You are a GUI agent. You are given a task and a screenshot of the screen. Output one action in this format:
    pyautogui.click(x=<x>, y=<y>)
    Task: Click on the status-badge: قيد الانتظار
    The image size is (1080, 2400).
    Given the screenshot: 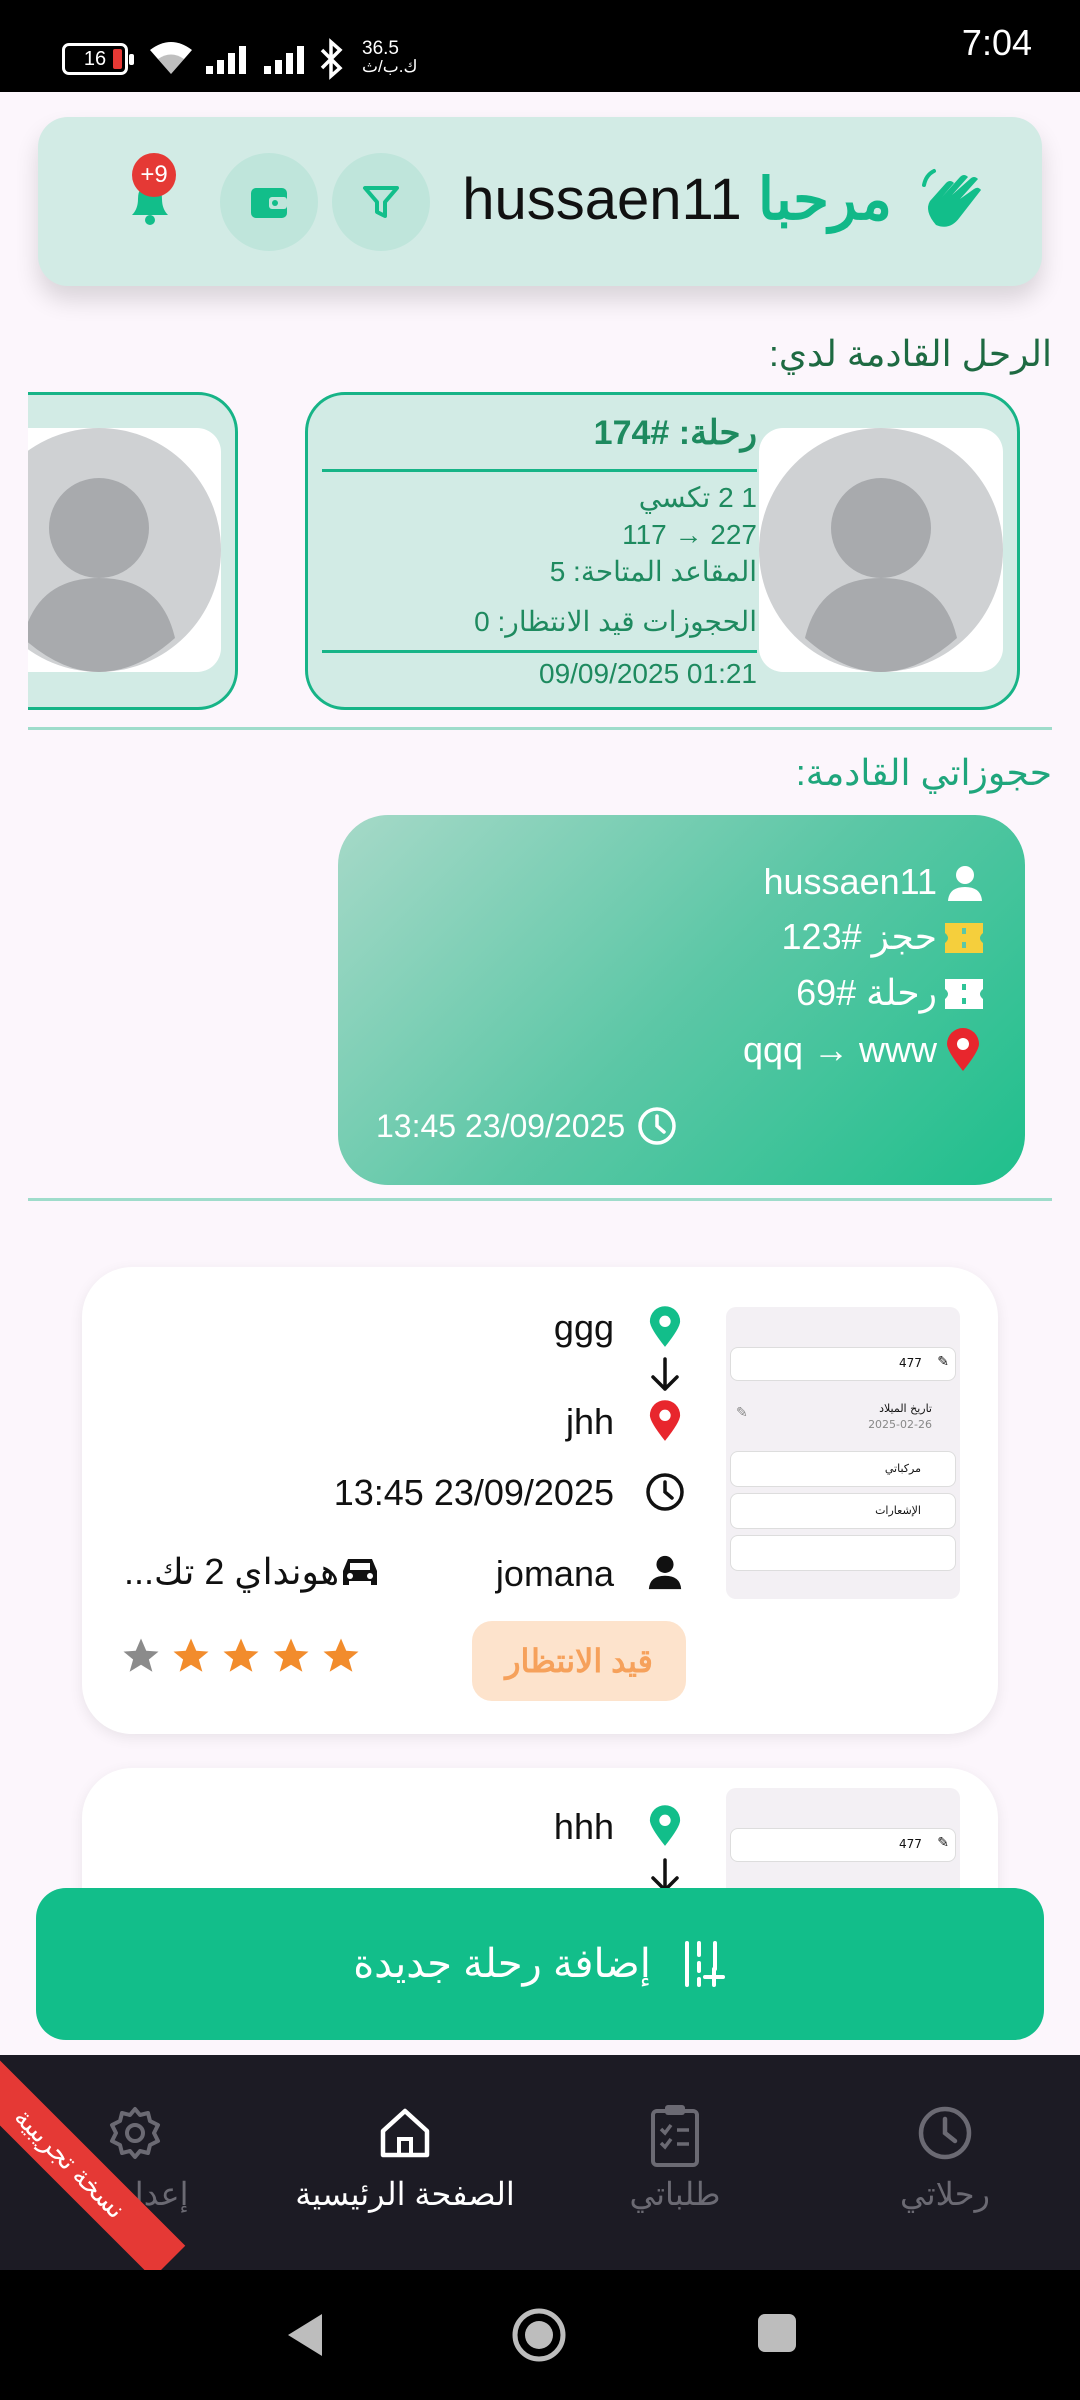 What is the action you would take?
    pyautogui.click(x=579, y=1661)
    